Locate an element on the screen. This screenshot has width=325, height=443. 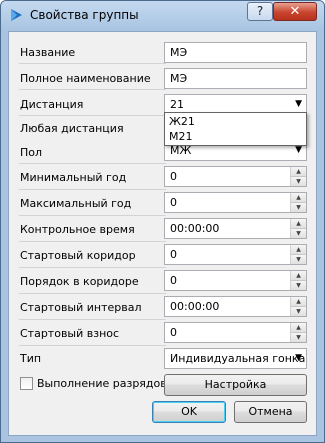
window-title: Свойства группы is located at coordinates (84, 15).